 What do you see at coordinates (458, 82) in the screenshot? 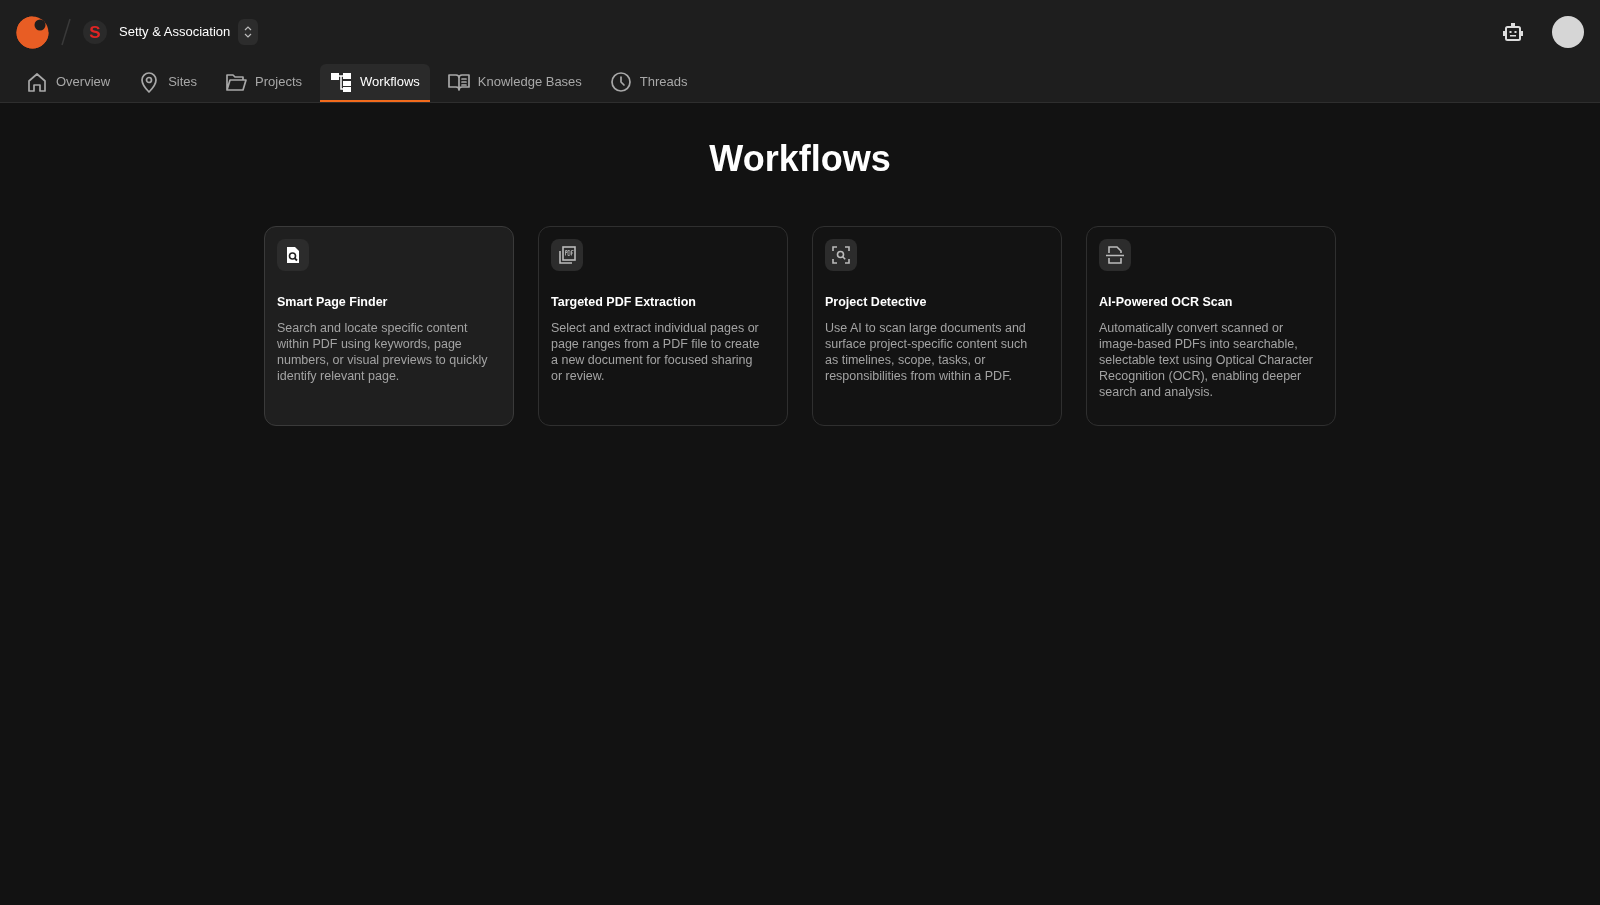
I see `open-book-icon` at bounding box center [458, 82].